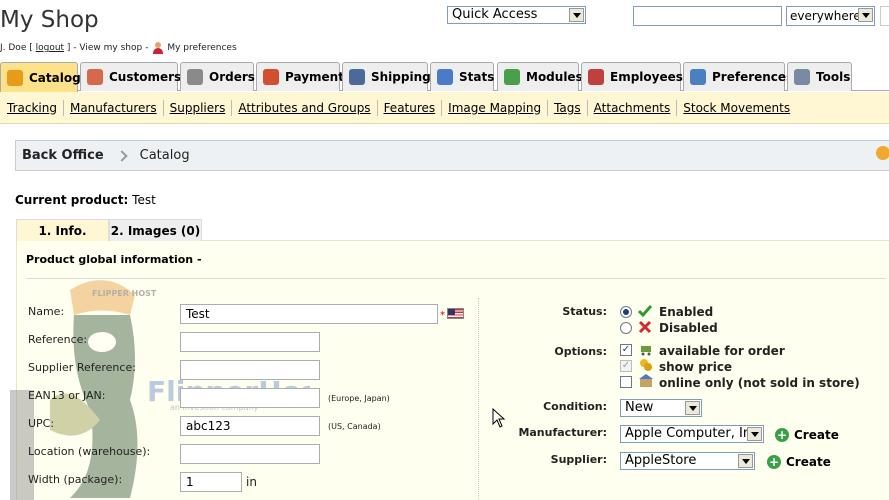 This screenshot has width=889, height=500. Describe the element at coordinates (250, 370) in the screenshot. I see `supplier-reference-input` at that location.